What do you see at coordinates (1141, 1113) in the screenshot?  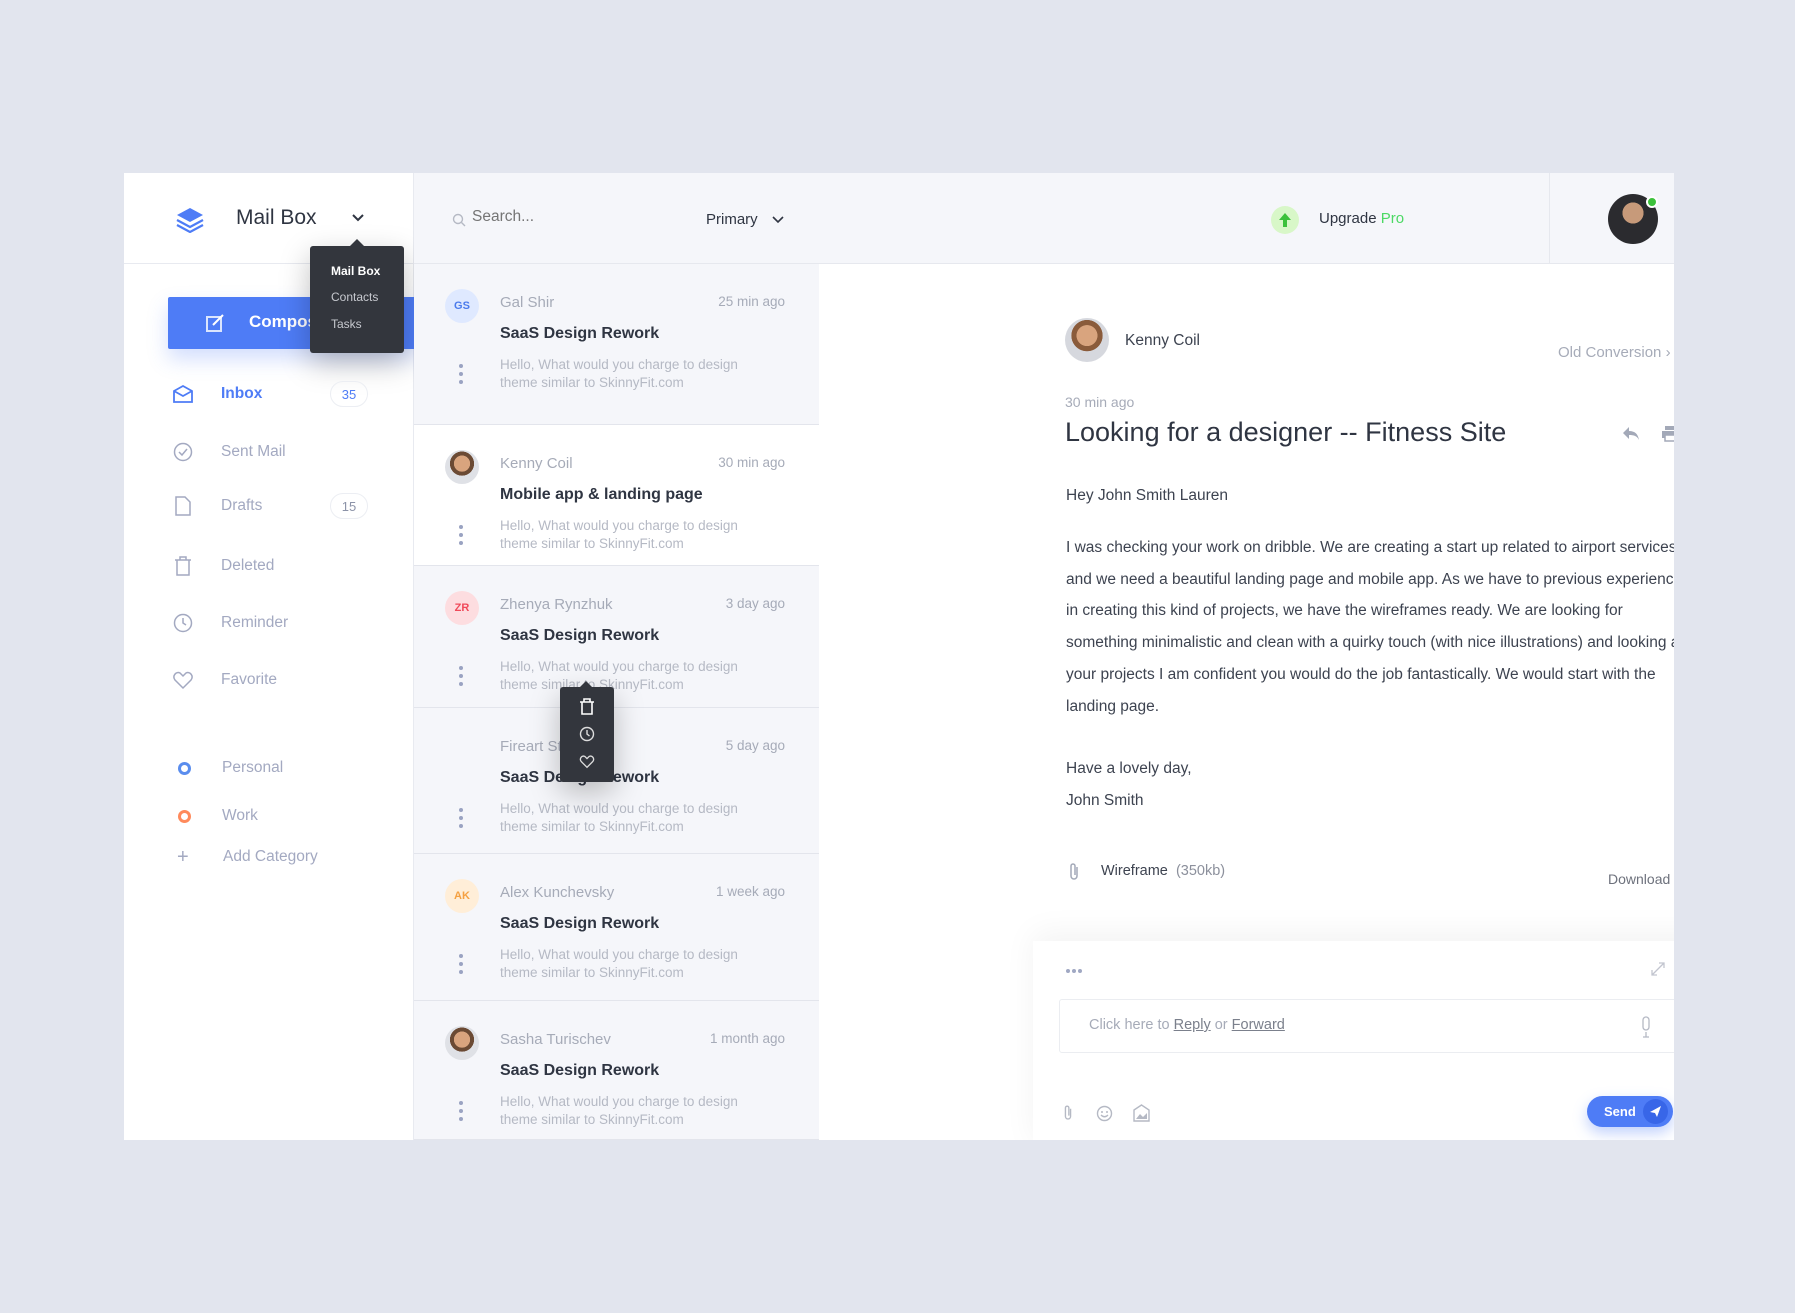 I see `image-icon` at bounding box center [1141, 1113].